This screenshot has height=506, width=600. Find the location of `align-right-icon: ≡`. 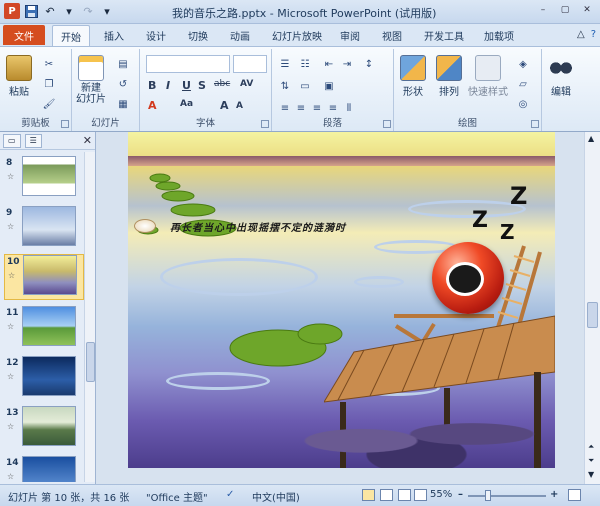

align-right-icon: ≡ is located at coordinates (317, 108).